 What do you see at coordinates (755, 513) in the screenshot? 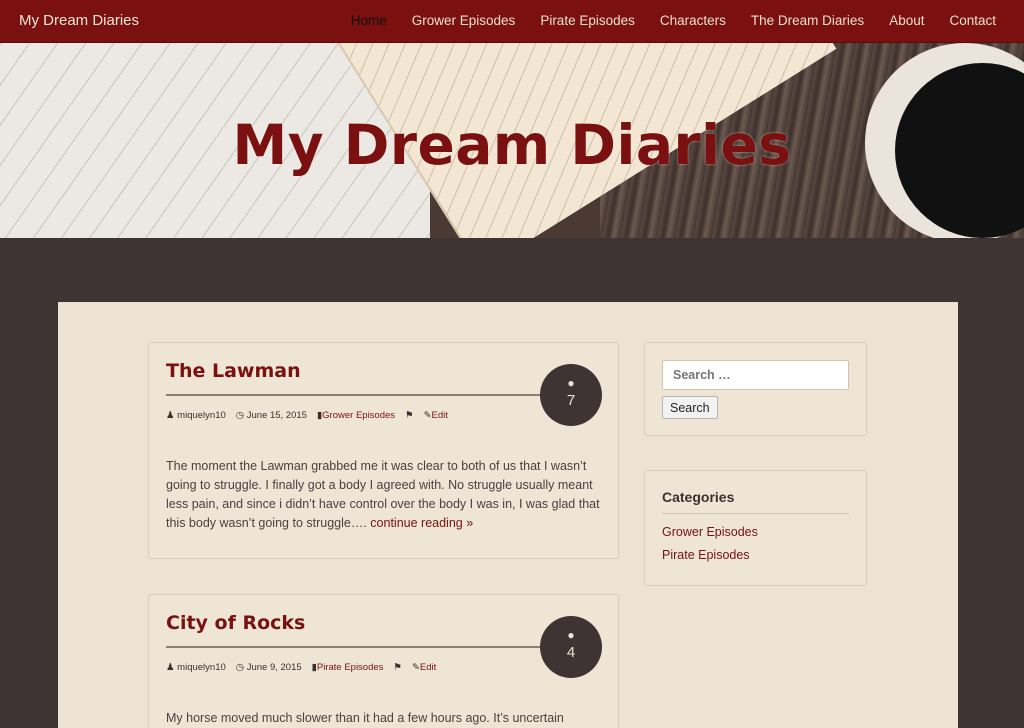
I see `categories-divider` at bounding box center [755, 513].